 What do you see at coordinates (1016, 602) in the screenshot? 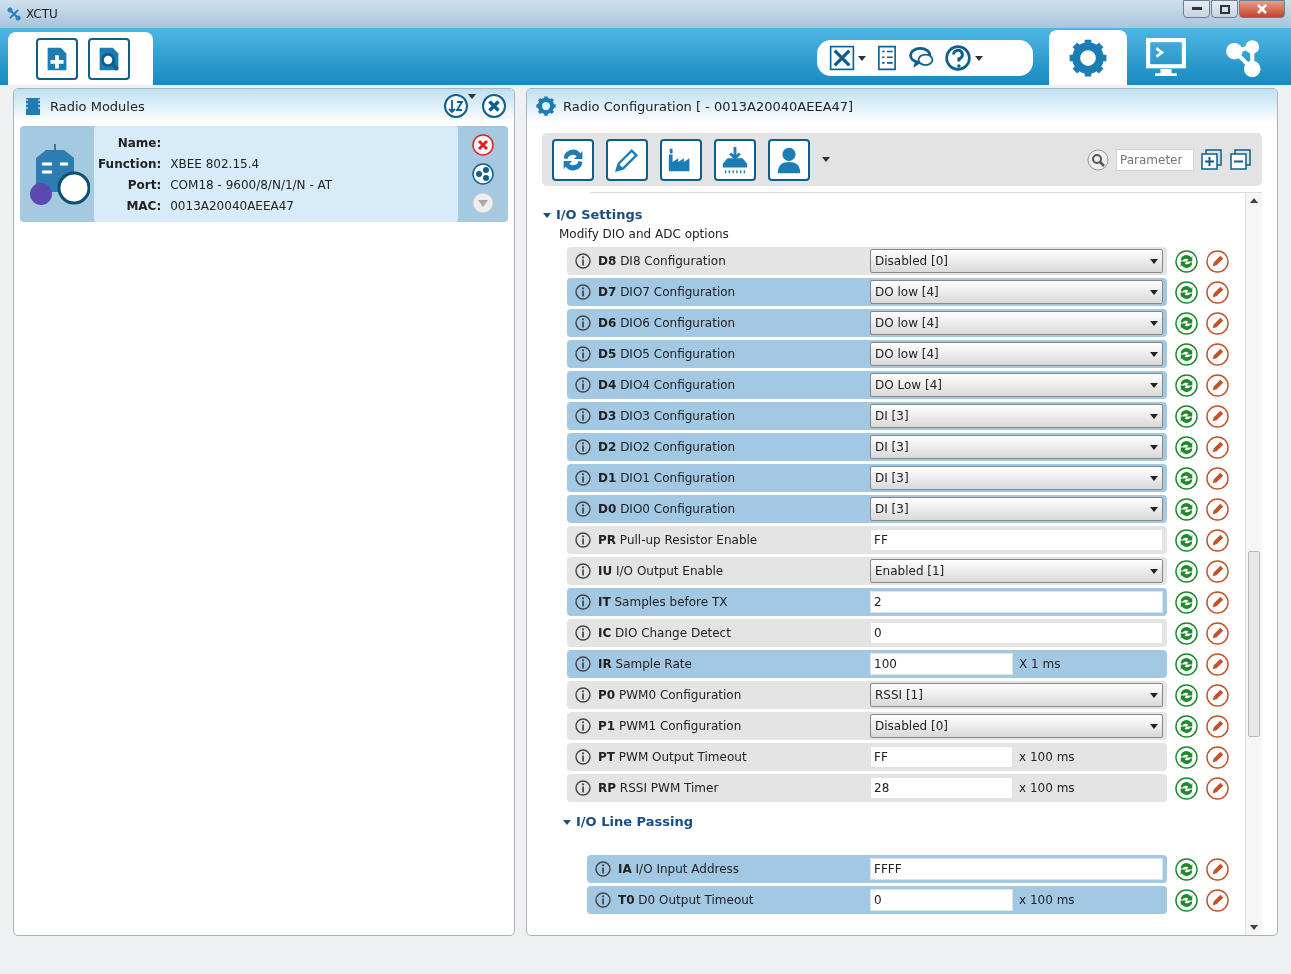
I see `value-field: 2` at bounding box center [1016, 602].